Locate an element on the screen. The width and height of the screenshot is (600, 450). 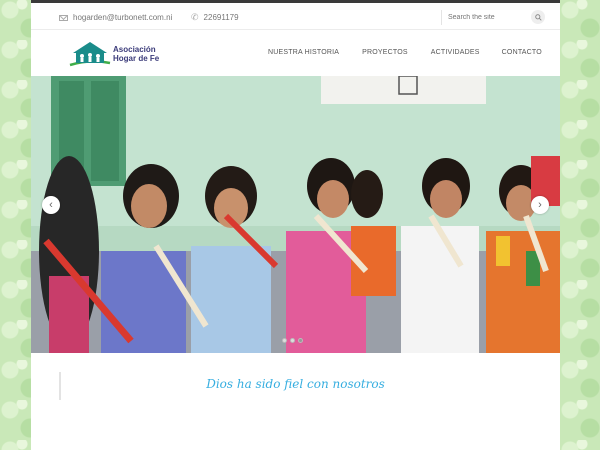
chevron-right-icon: › is located at coordinates (540, 205).